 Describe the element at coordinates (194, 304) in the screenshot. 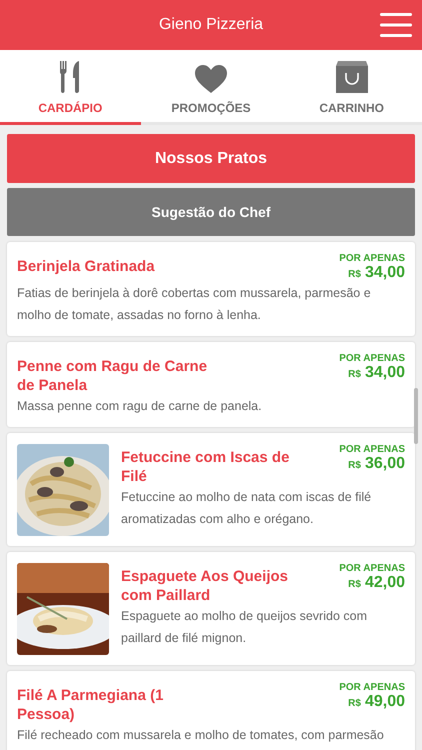

I see `dish-description: Fatias de berinjela à dorê cobertas com mussarela, parmesão e molho de tomate, assadas no forno à lenha.` at that location.